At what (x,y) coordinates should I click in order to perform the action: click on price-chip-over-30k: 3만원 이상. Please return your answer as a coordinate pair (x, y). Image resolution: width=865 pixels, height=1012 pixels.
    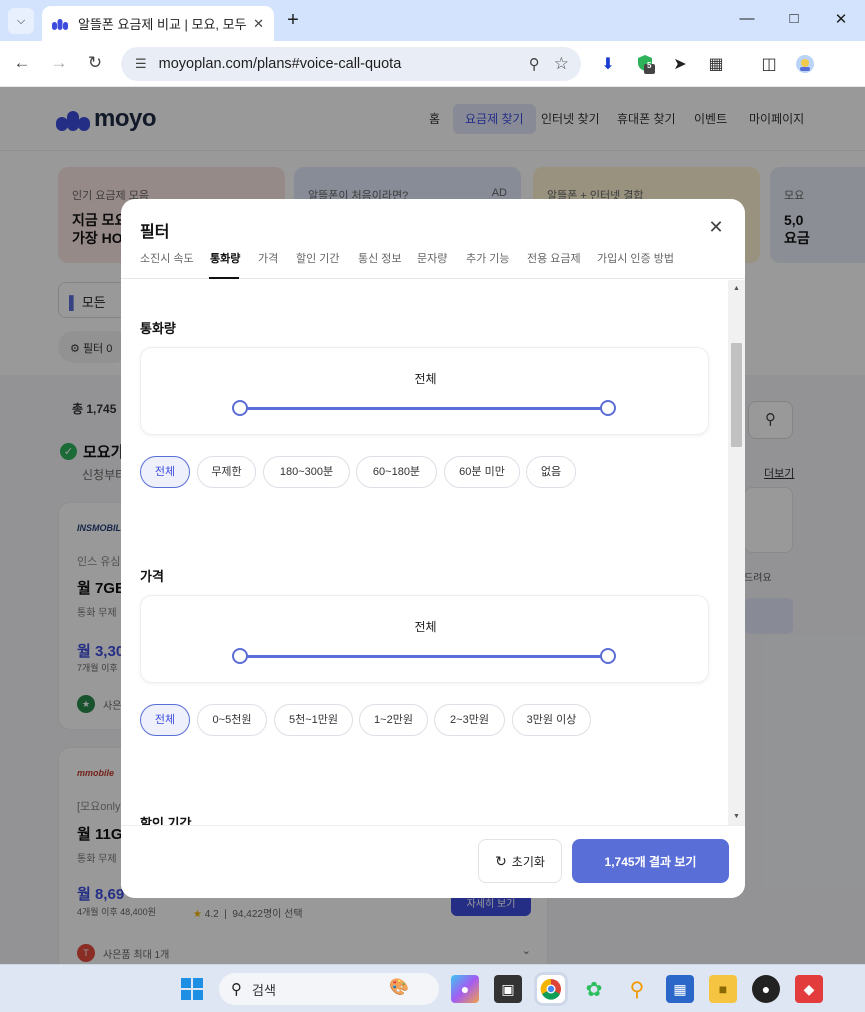
    Looking at the image, I should click on (551, 720).